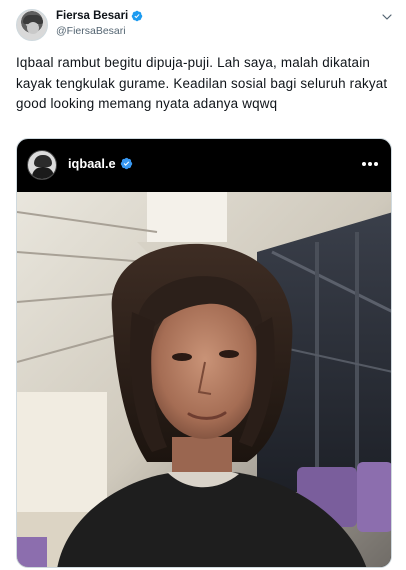 The height and width of the screenshot is (570, 406). I want to click on author-handle: @FiersaBesari, so click(91, 31).